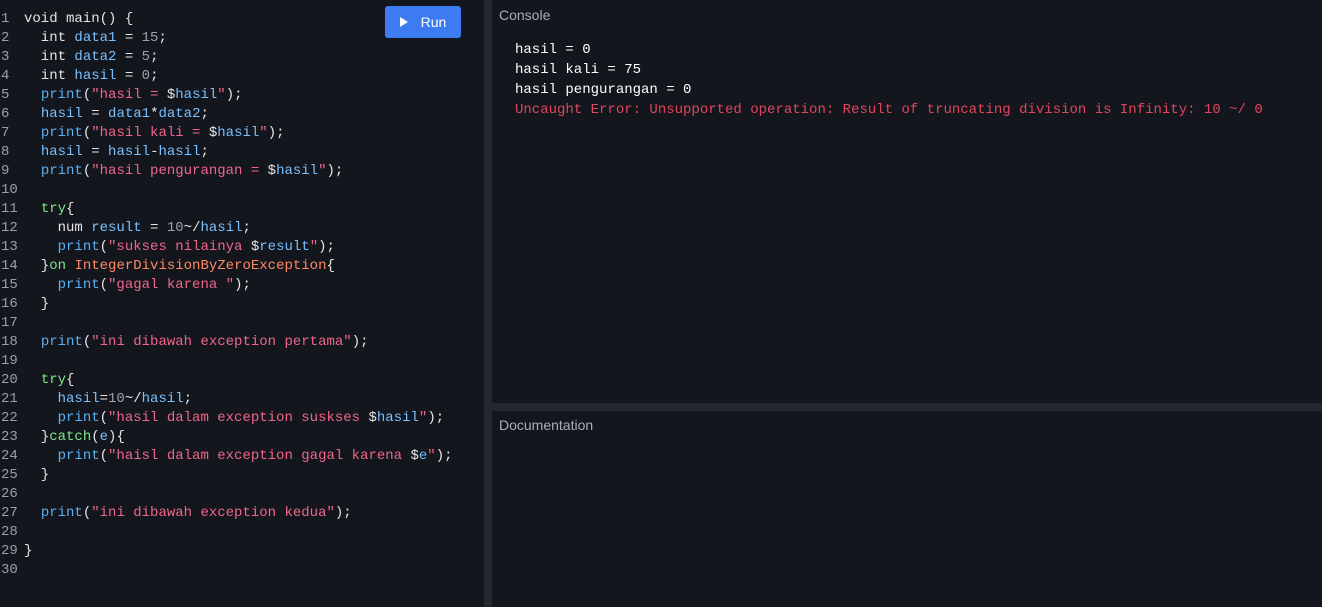  Describe the element at coordinates (226, 399) in the screenshot. I see `code-line: 21 hasil=10~/hasil;` at that location.